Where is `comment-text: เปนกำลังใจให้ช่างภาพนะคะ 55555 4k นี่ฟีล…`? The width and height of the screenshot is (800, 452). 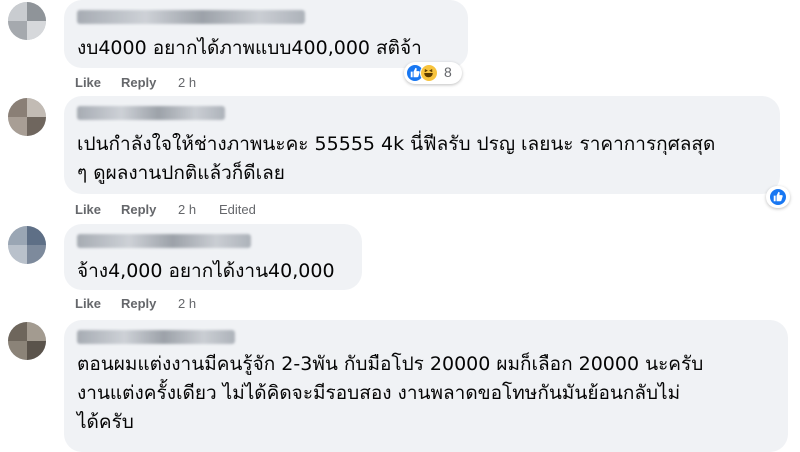
comment-text: เปนกำลังใจให้ช่างภาพนะคะ 55555 4k นี่ฟีล… is located at coordinates (396, 158).